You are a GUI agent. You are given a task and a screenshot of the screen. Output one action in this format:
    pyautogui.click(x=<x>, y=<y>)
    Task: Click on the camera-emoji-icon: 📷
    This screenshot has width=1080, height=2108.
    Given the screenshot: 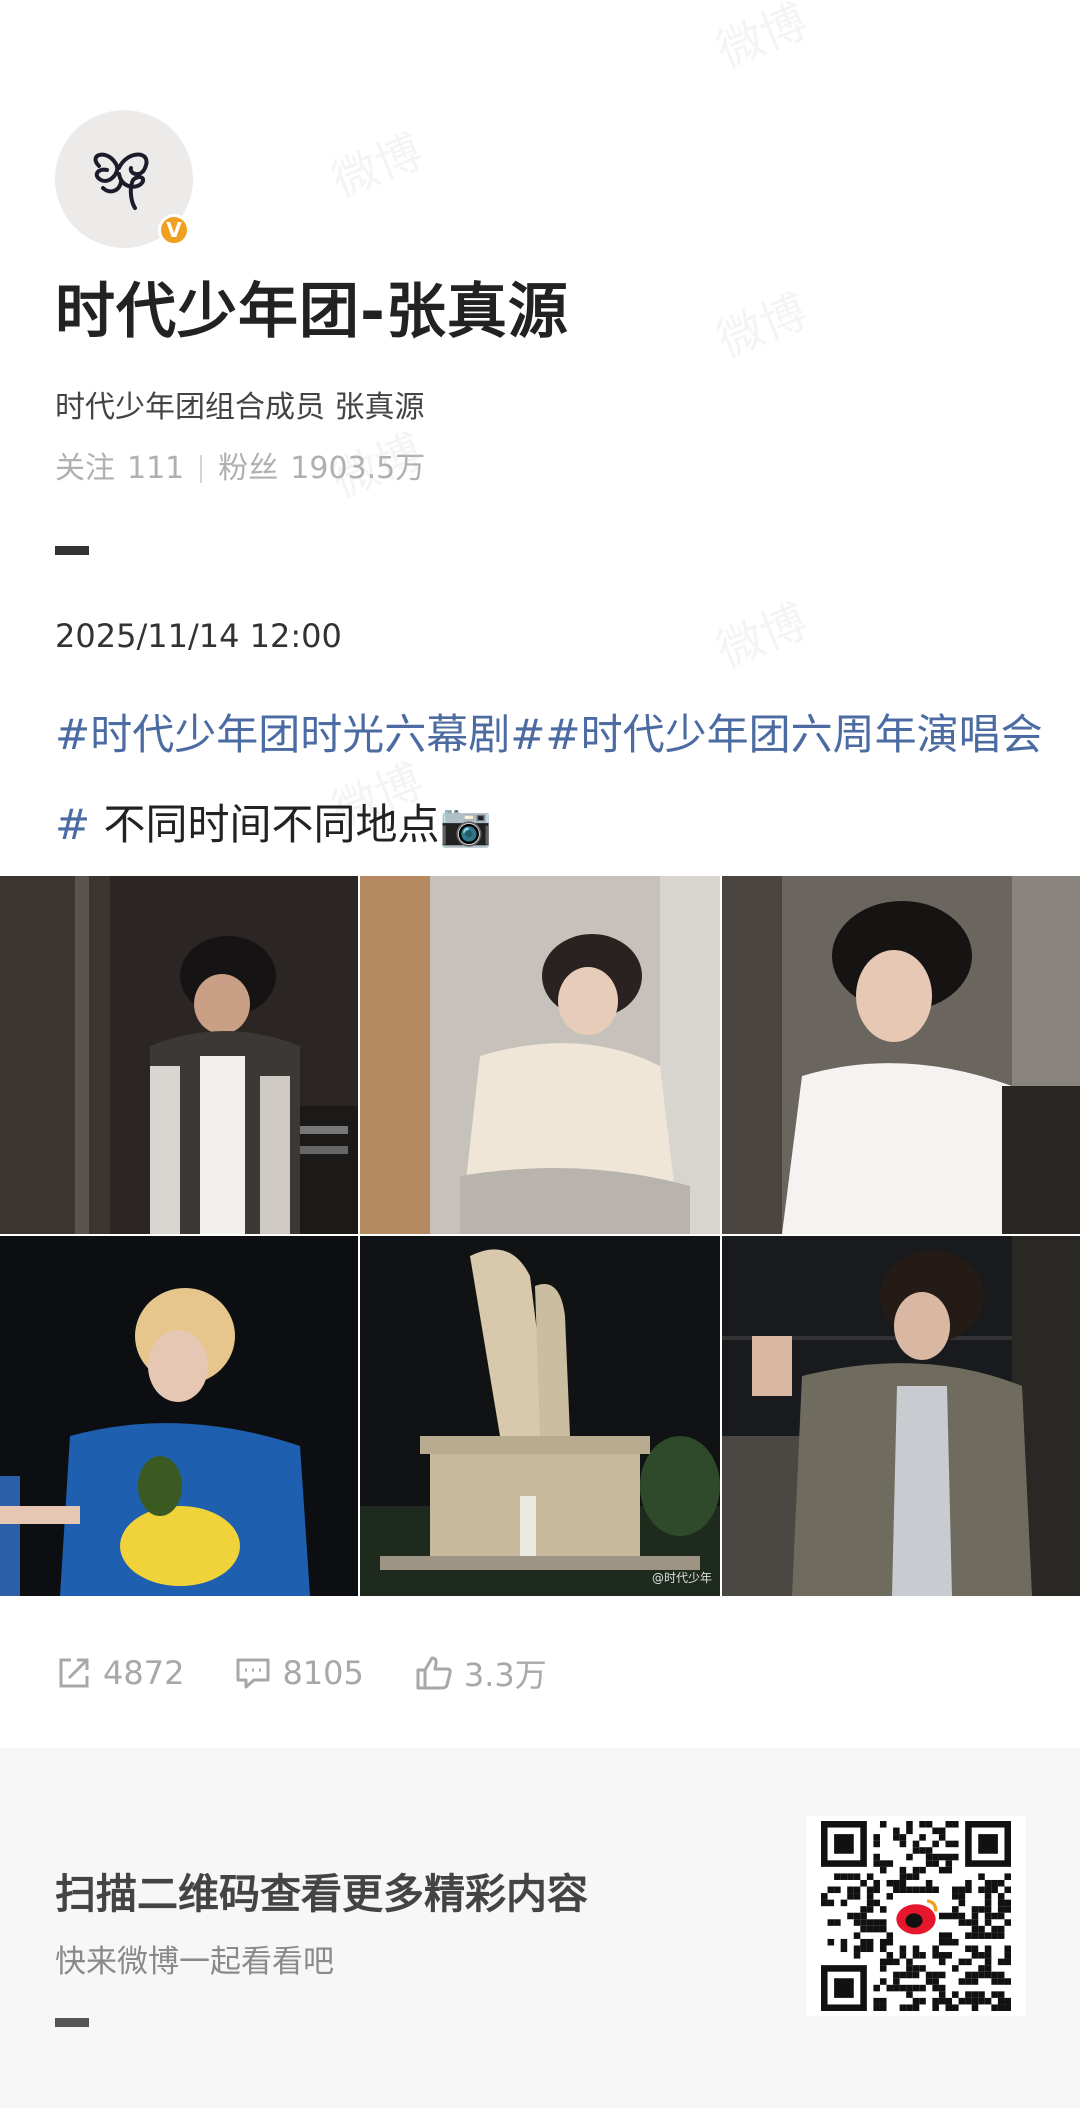 What is the action you would take?
    pyautogui.click(x=465, y=824)
    